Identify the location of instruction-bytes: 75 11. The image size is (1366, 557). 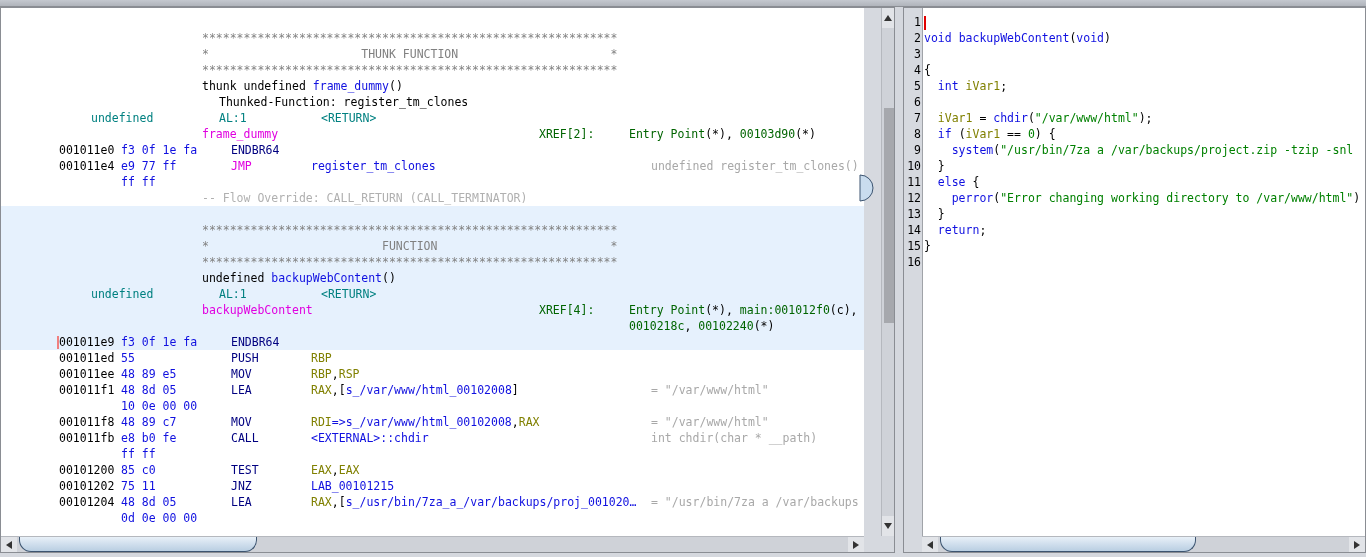
(138, 486).